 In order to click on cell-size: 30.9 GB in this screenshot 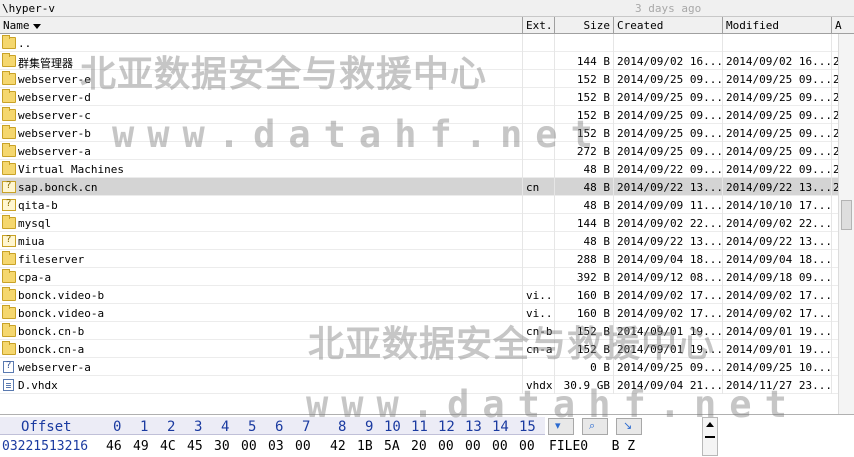, I will do `click(584, 385)`.